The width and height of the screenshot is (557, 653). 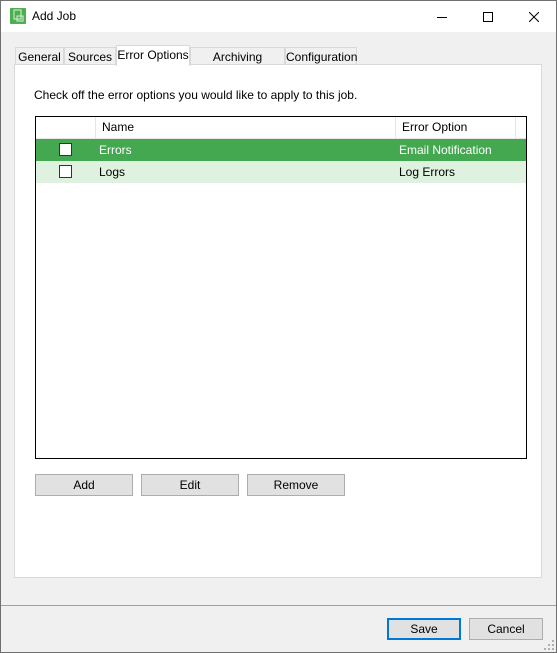 What do you see at coordinates (237, 64) in the screenshot?
I see `tab-archiving-options: Archiving Options` at bounding box center [237, 64].